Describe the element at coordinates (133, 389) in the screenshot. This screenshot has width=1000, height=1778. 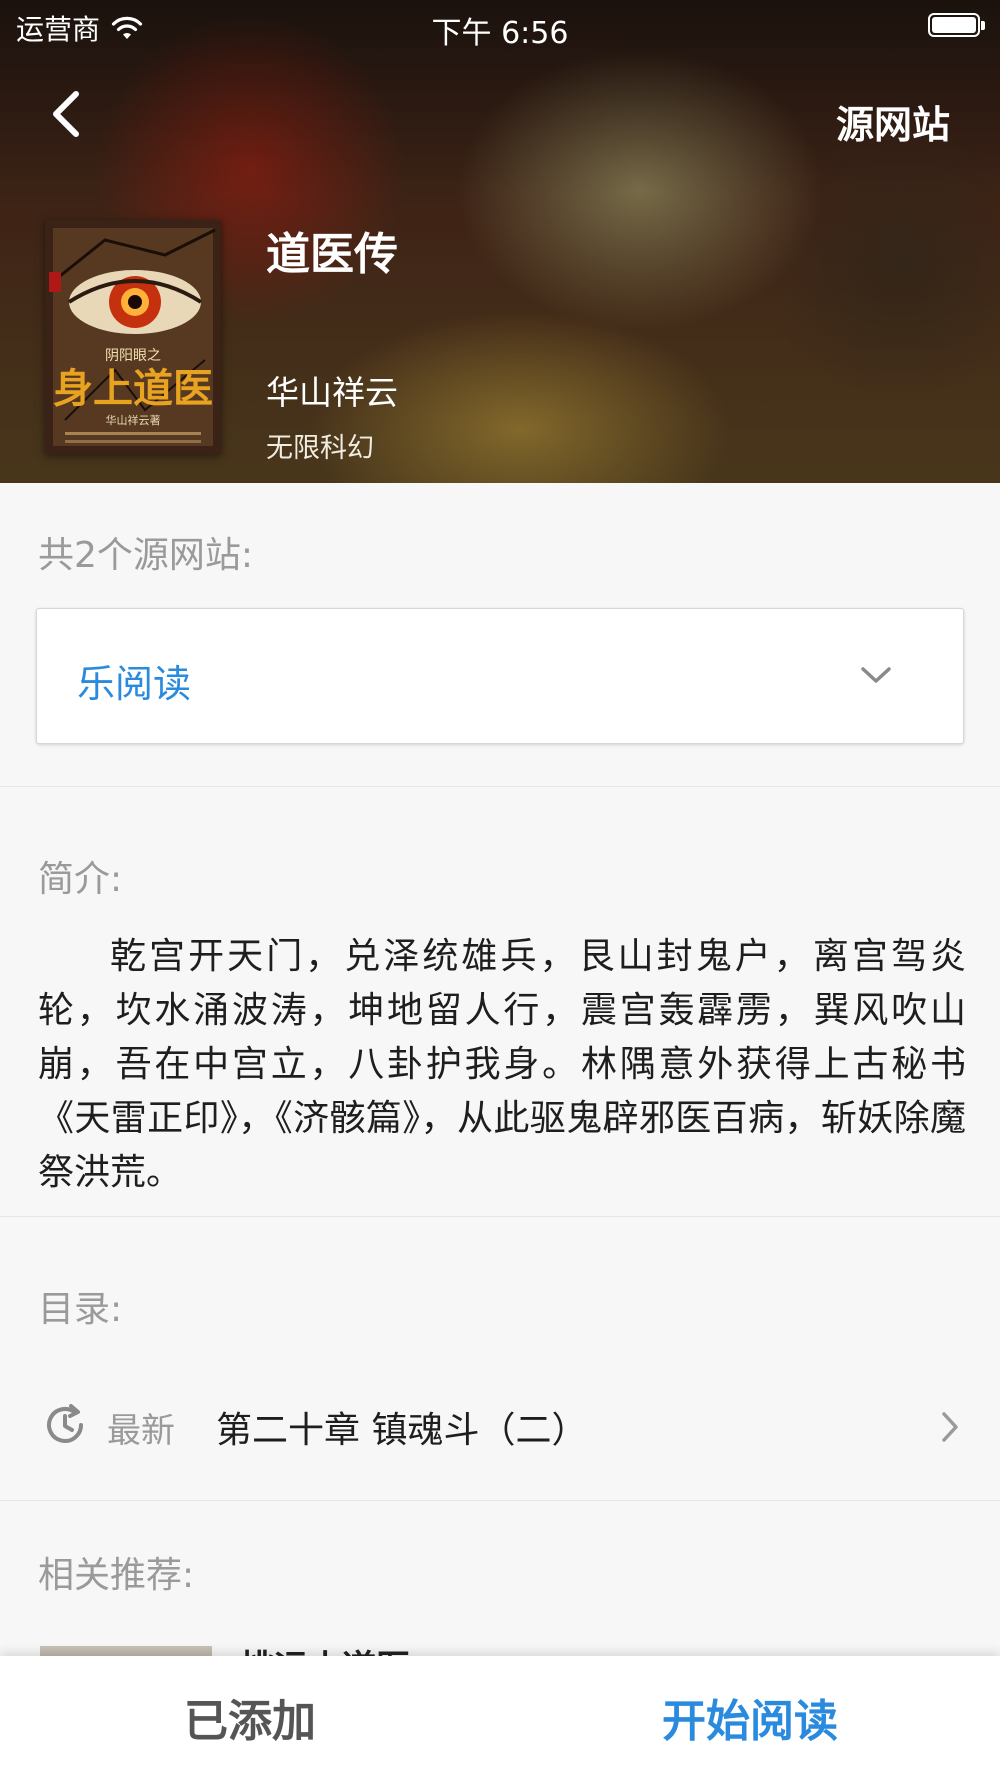
I see `svg-text: 身上道医` at that location.